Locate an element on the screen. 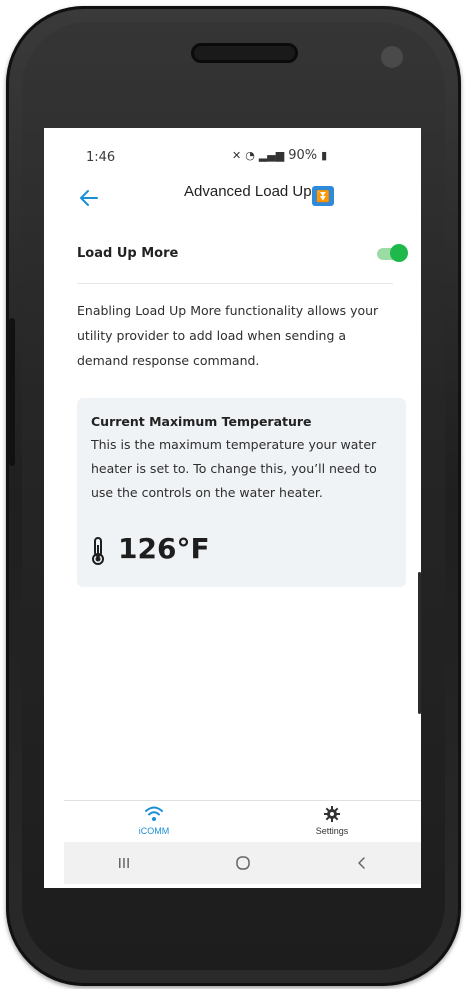 The height and width of the screenshot is (989, 467). mute-icon: ✕ is located at coordinates (237, 155).